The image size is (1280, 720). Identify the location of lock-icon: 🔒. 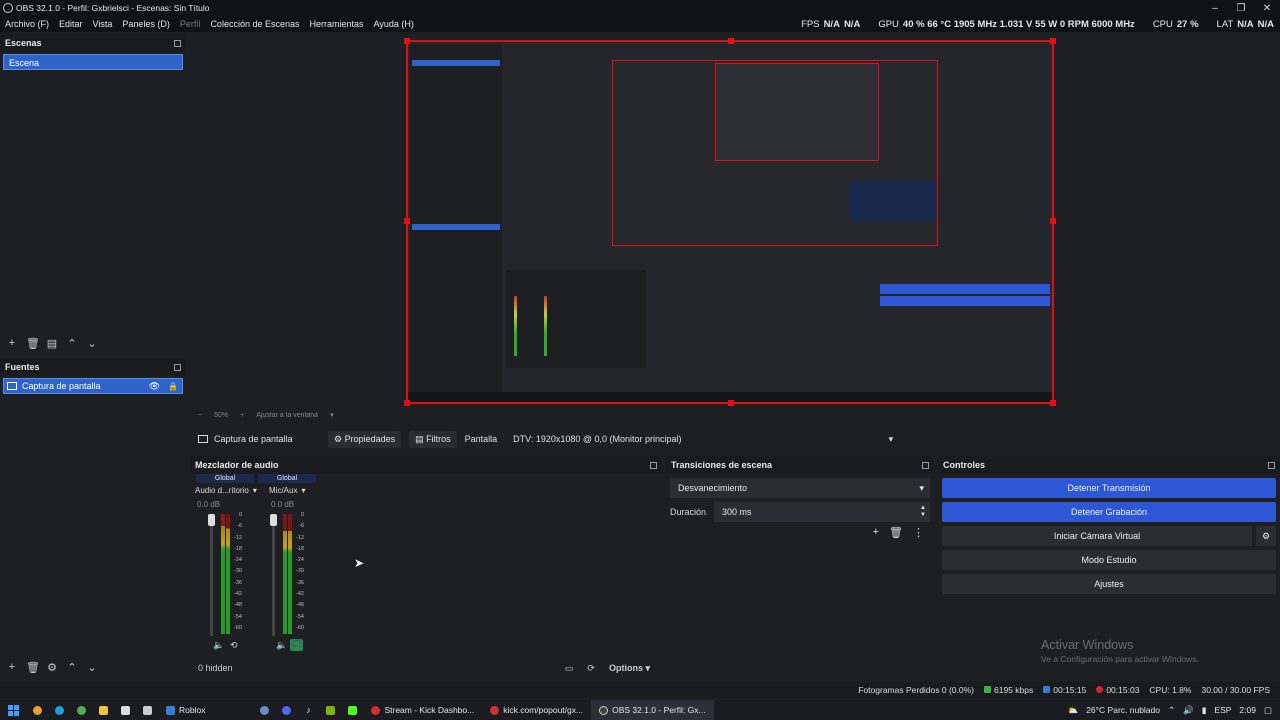
(173, 386).